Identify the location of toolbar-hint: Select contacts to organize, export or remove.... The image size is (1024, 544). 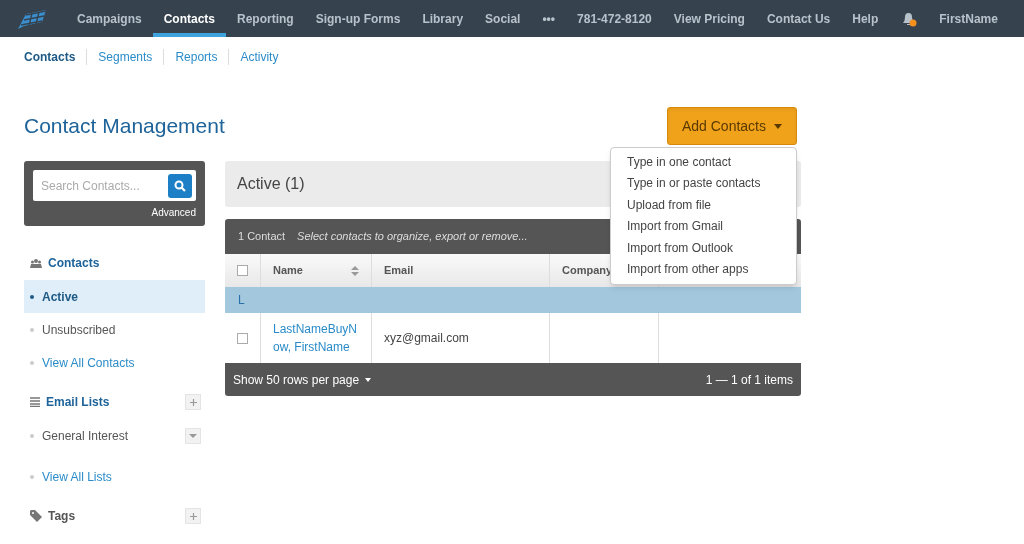
(412, 237).